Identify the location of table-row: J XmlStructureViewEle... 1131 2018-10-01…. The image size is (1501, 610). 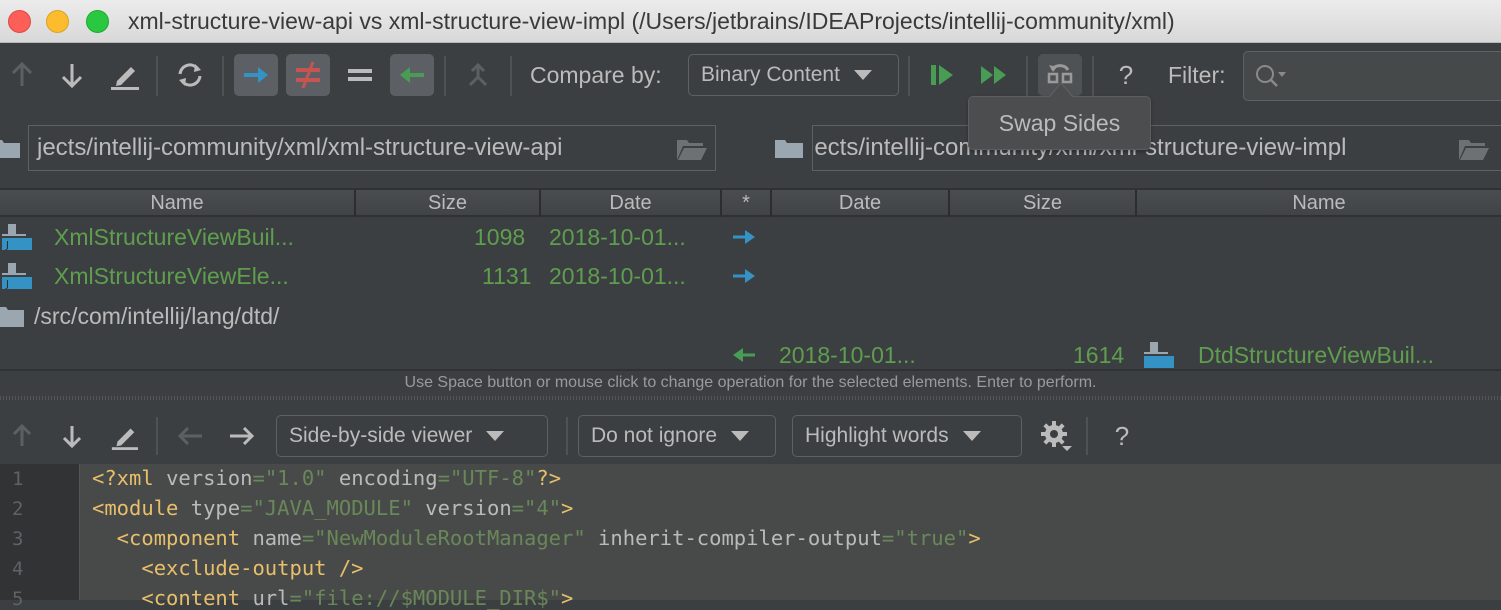
(750, 277).